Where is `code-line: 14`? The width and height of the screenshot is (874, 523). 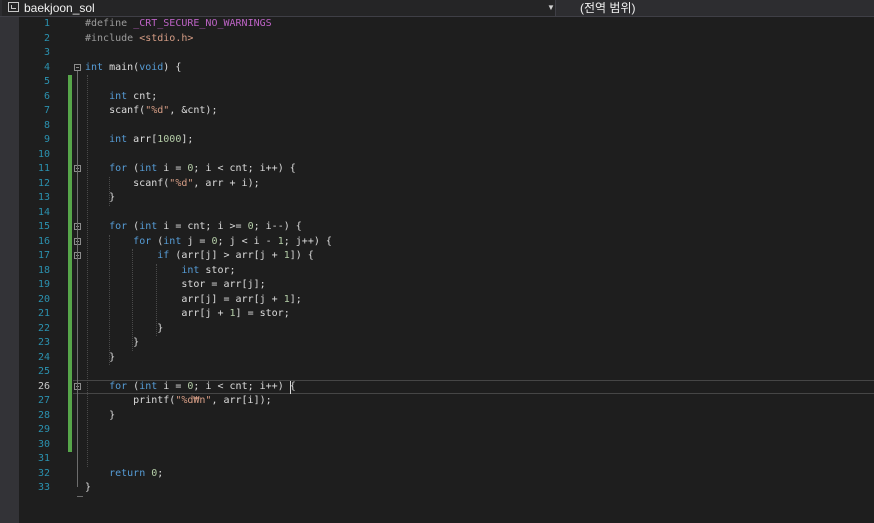
code-line: 14 is located at coordinates (437, 212).